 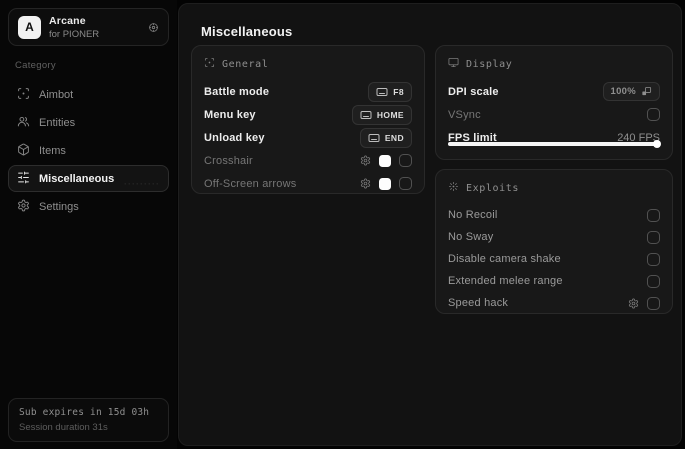 What do you see at coordinates (56, 94) in the screenshot?
I see `sidebar-item-label: Aimbot` at bounding box center [56, 94].